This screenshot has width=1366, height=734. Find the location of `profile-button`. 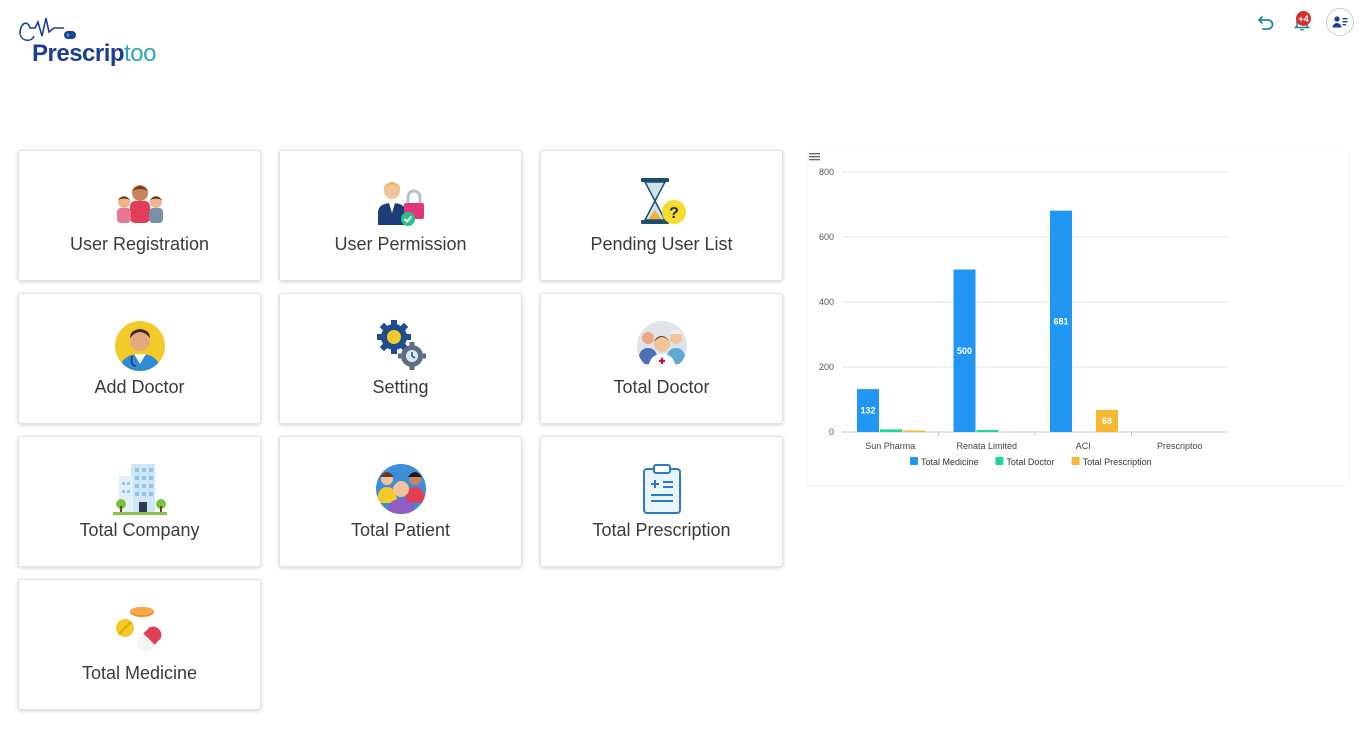

profile-button is located at coordinates (1340, 22).